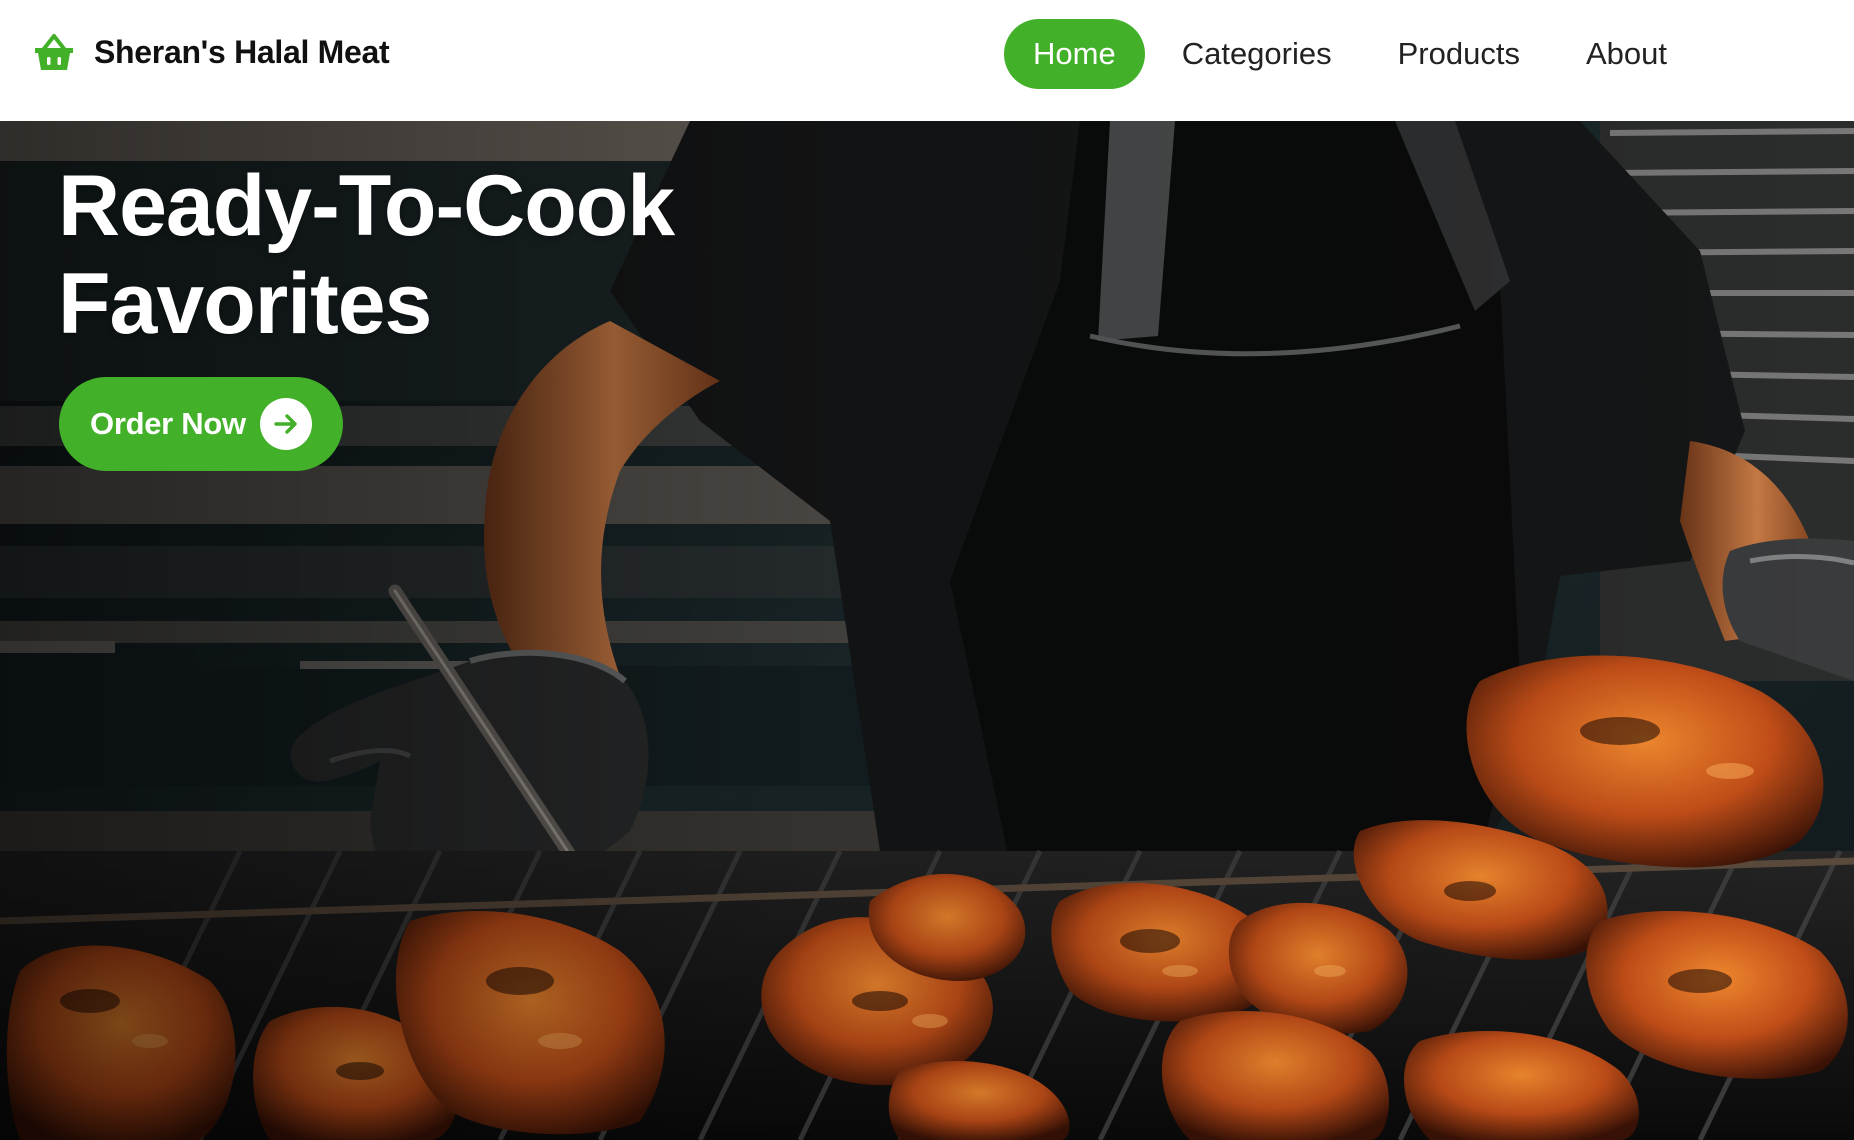  What do you see at coordinates (1626, 54) in the screenshot?
I see `nav-link-about: About` at bounding box center [1626, 54].